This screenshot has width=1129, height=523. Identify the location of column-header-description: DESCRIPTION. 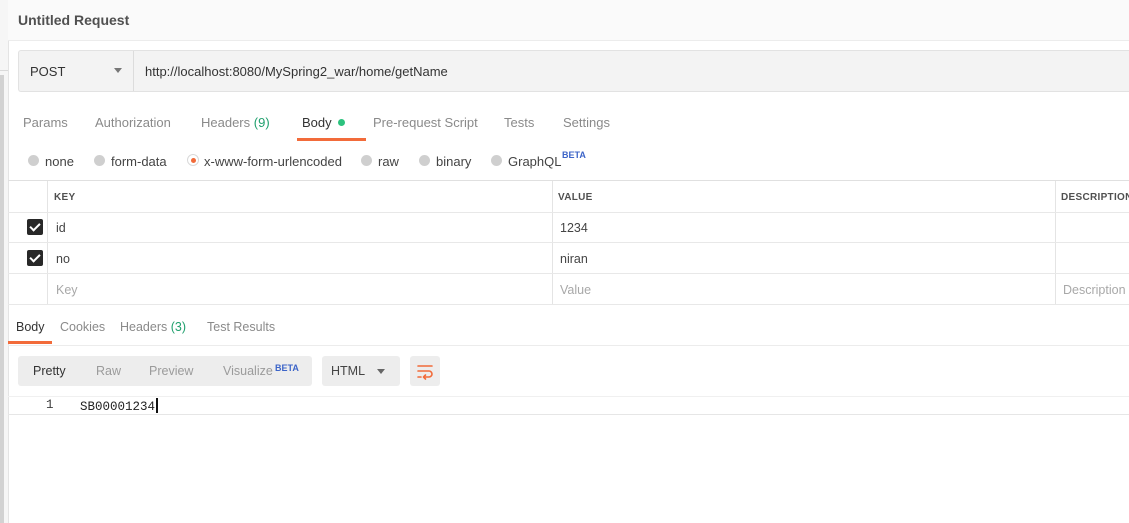
(1095, 197).